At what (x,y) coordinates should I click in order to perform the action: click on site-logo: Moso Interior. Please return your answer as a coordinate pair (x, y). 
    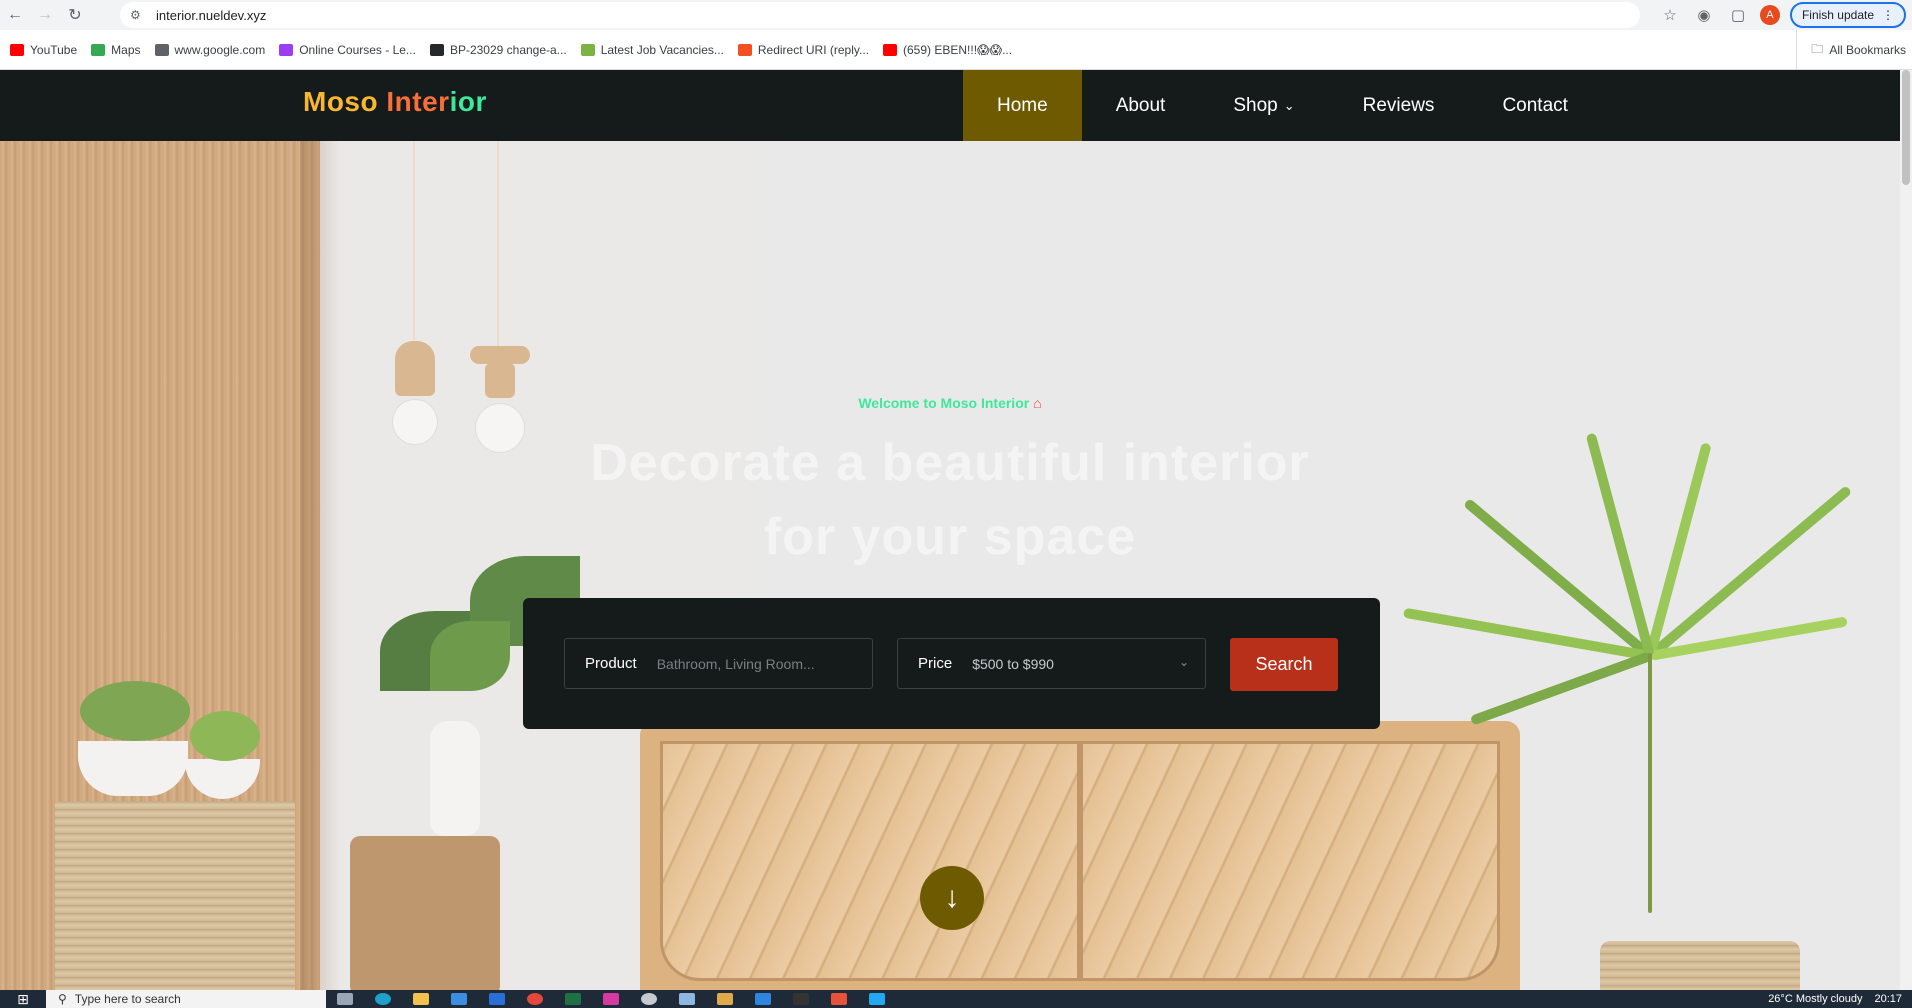
    Looking at the image, I should click on (395, 102).